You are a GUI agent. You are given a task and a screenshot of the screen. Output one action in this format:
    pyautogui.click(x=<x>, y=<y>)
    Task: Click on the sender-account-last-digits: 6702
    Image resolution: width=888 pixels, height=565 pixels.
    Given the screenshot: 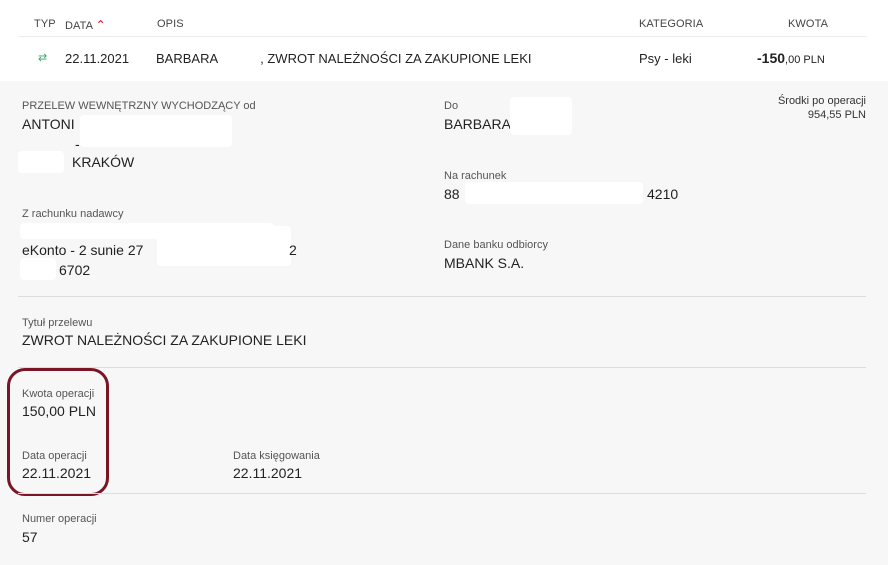 What is the action you would take?
    pyautogui.click(x=75, y=270)
    